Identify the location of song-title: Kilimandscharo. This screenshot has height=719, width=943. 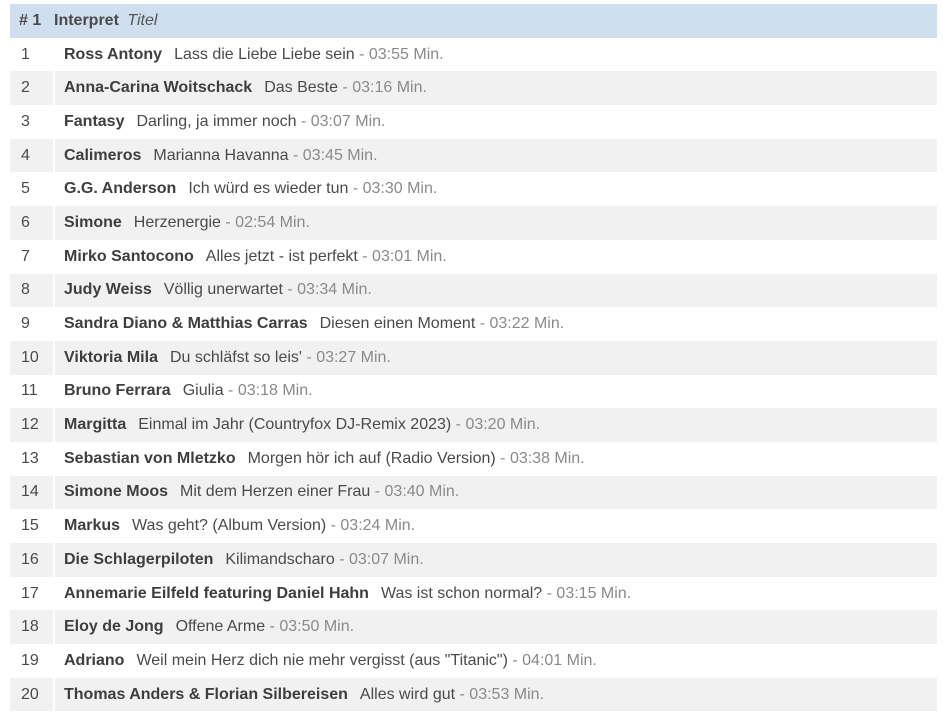
(280, 559).